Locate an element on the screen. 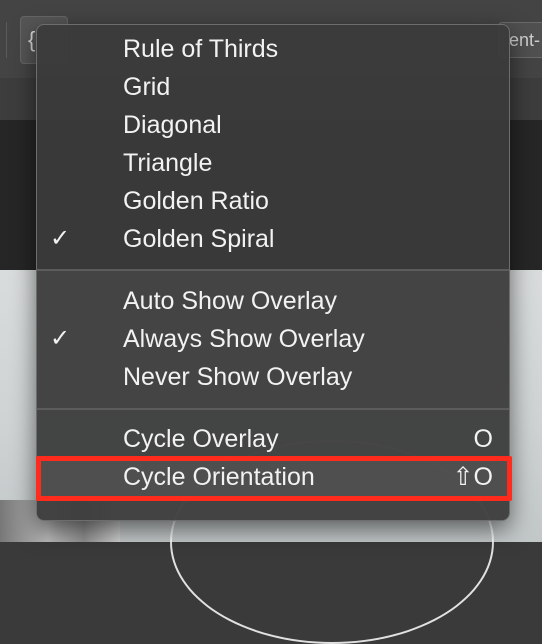  menu-item-label: Golden Spiral is located at coordinates (199, 239).